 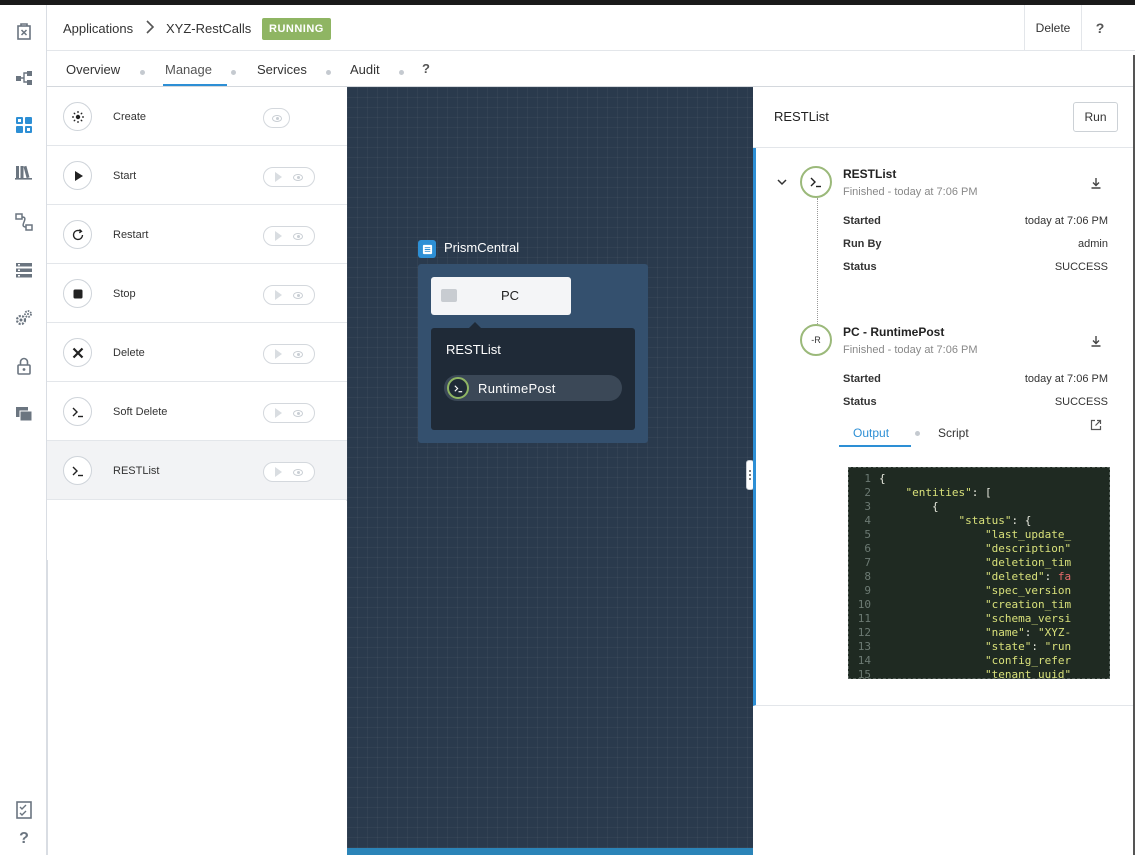 What do you see at coordinates (979, 549) in the screenshot?
I see `code-line: 6 "description"` at bounding box center [979, 549].